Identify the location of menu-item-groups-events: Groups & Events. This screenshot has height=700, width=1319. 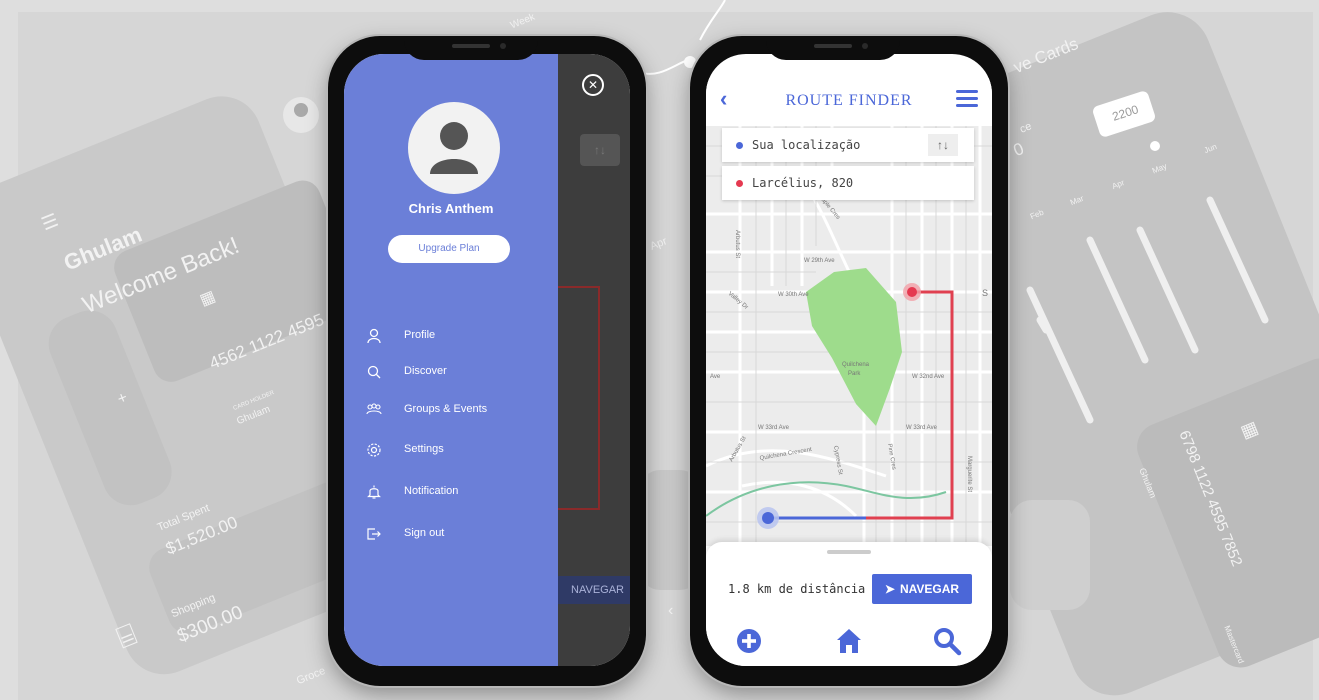
(456, 411).